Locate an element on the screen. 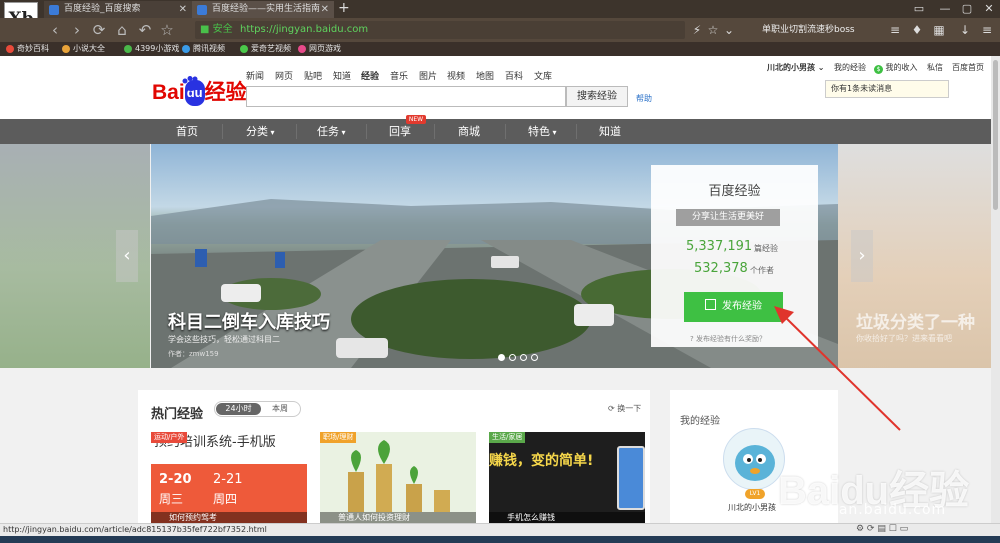  card-caption: 如何预约驾考 is located at coordinates (229, 517).